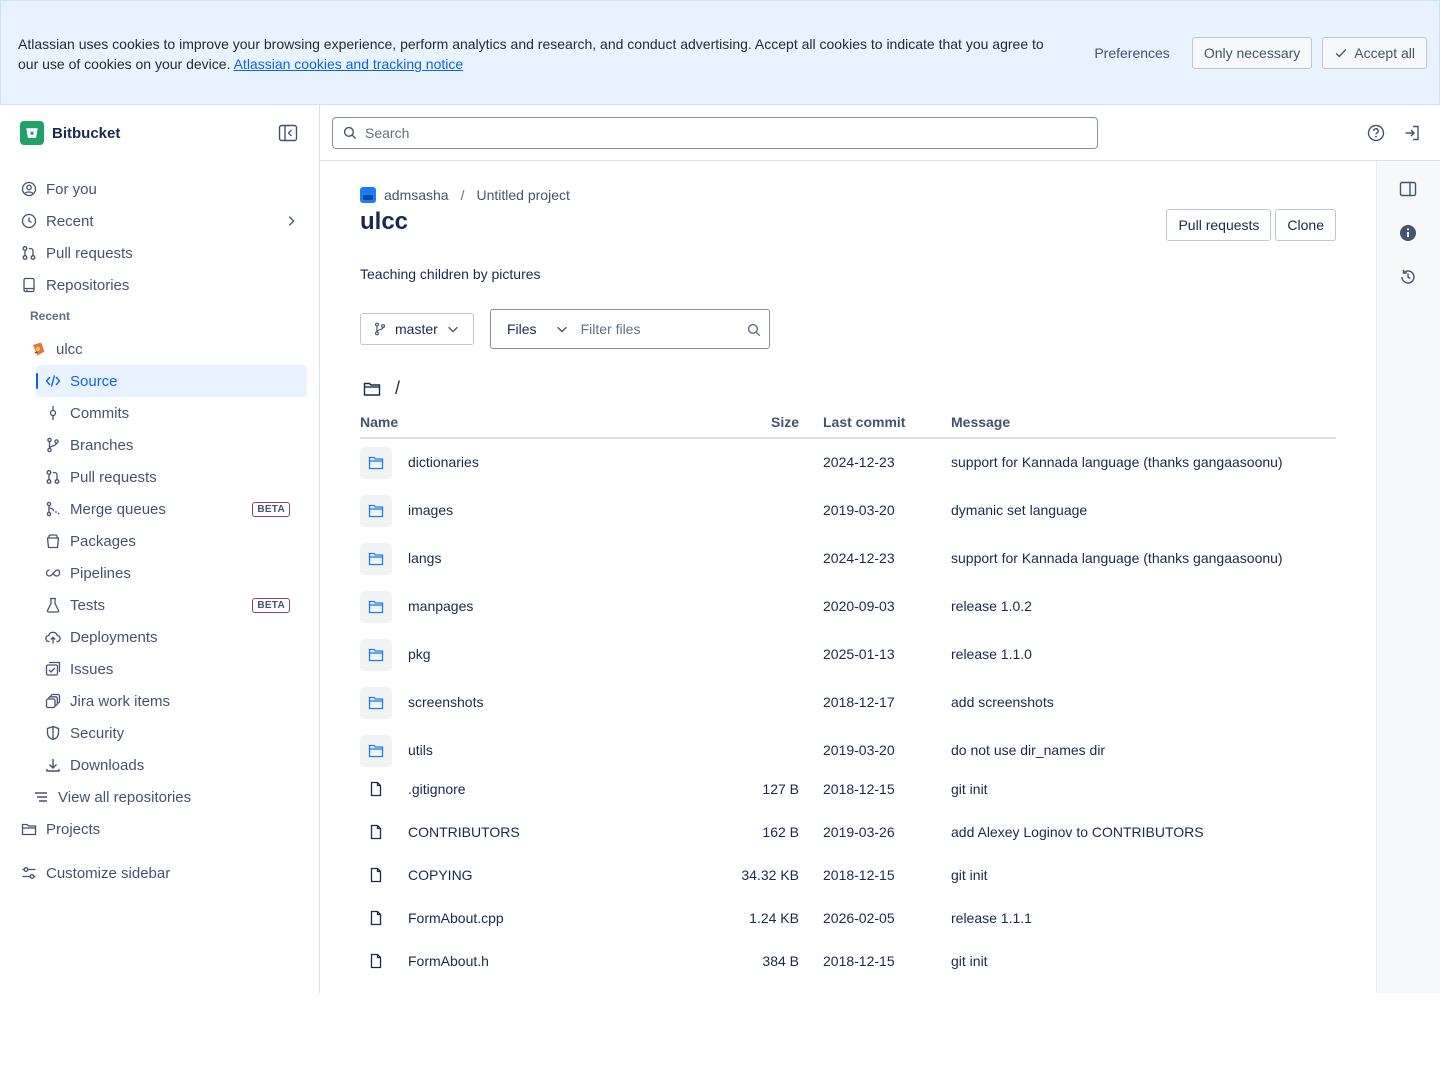  I want to click on sidebar-item-source: Source, so click(171, 381).